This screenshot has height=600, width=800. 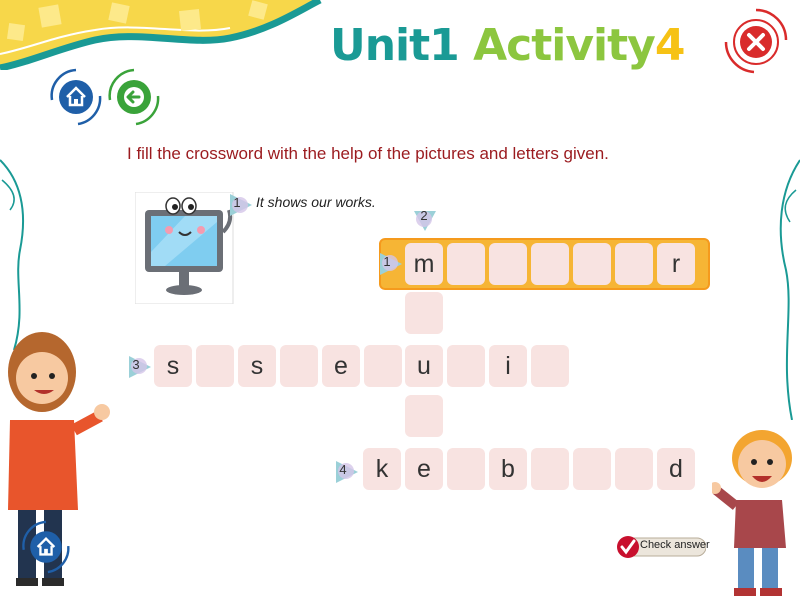 What do you see at coordinates (628, 547) in the screenshot?
I see `check-icon` at bounding box center [628, 547].